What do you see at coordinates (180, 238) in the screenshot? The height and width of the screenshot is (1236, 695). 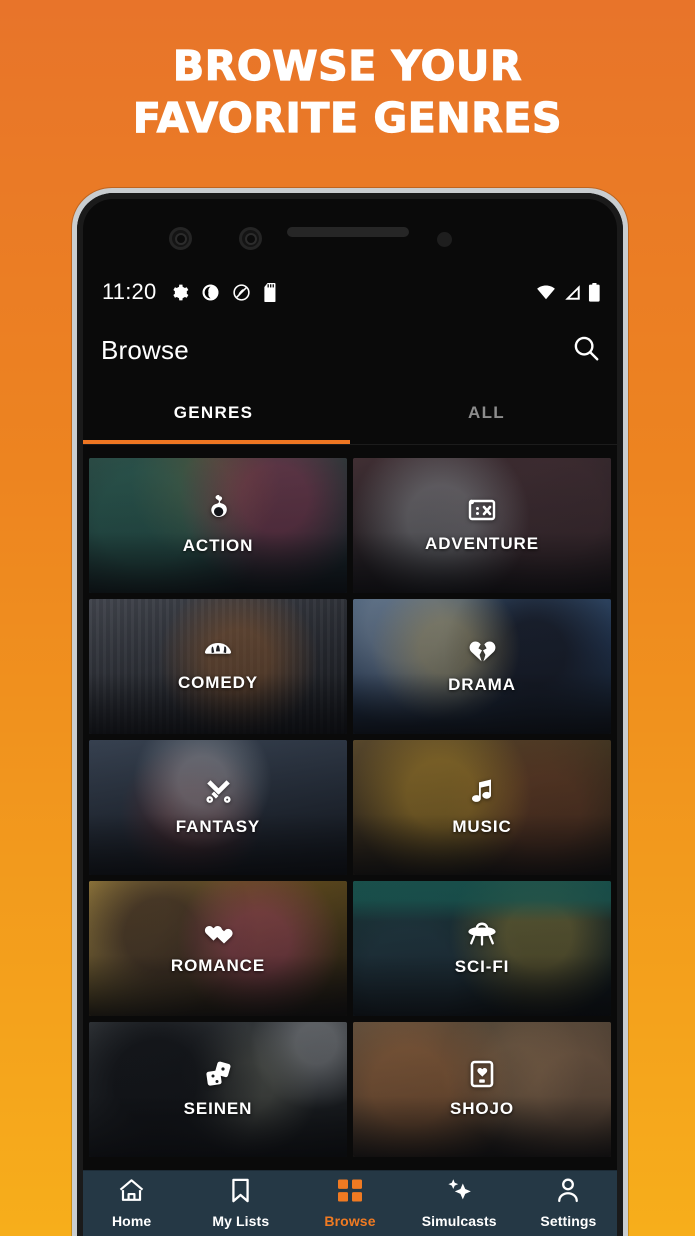 I see `front-camera-icon` at bounding box center [180, 238].